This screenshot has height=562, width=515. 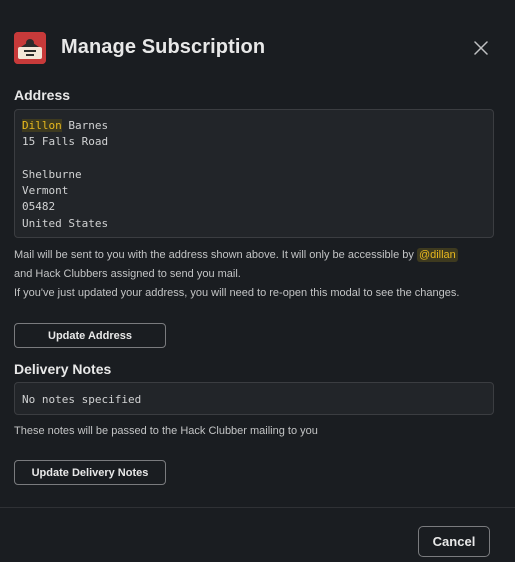 I want to click on delivery-notes-box: No notes specified, so click(x=254, y=398).